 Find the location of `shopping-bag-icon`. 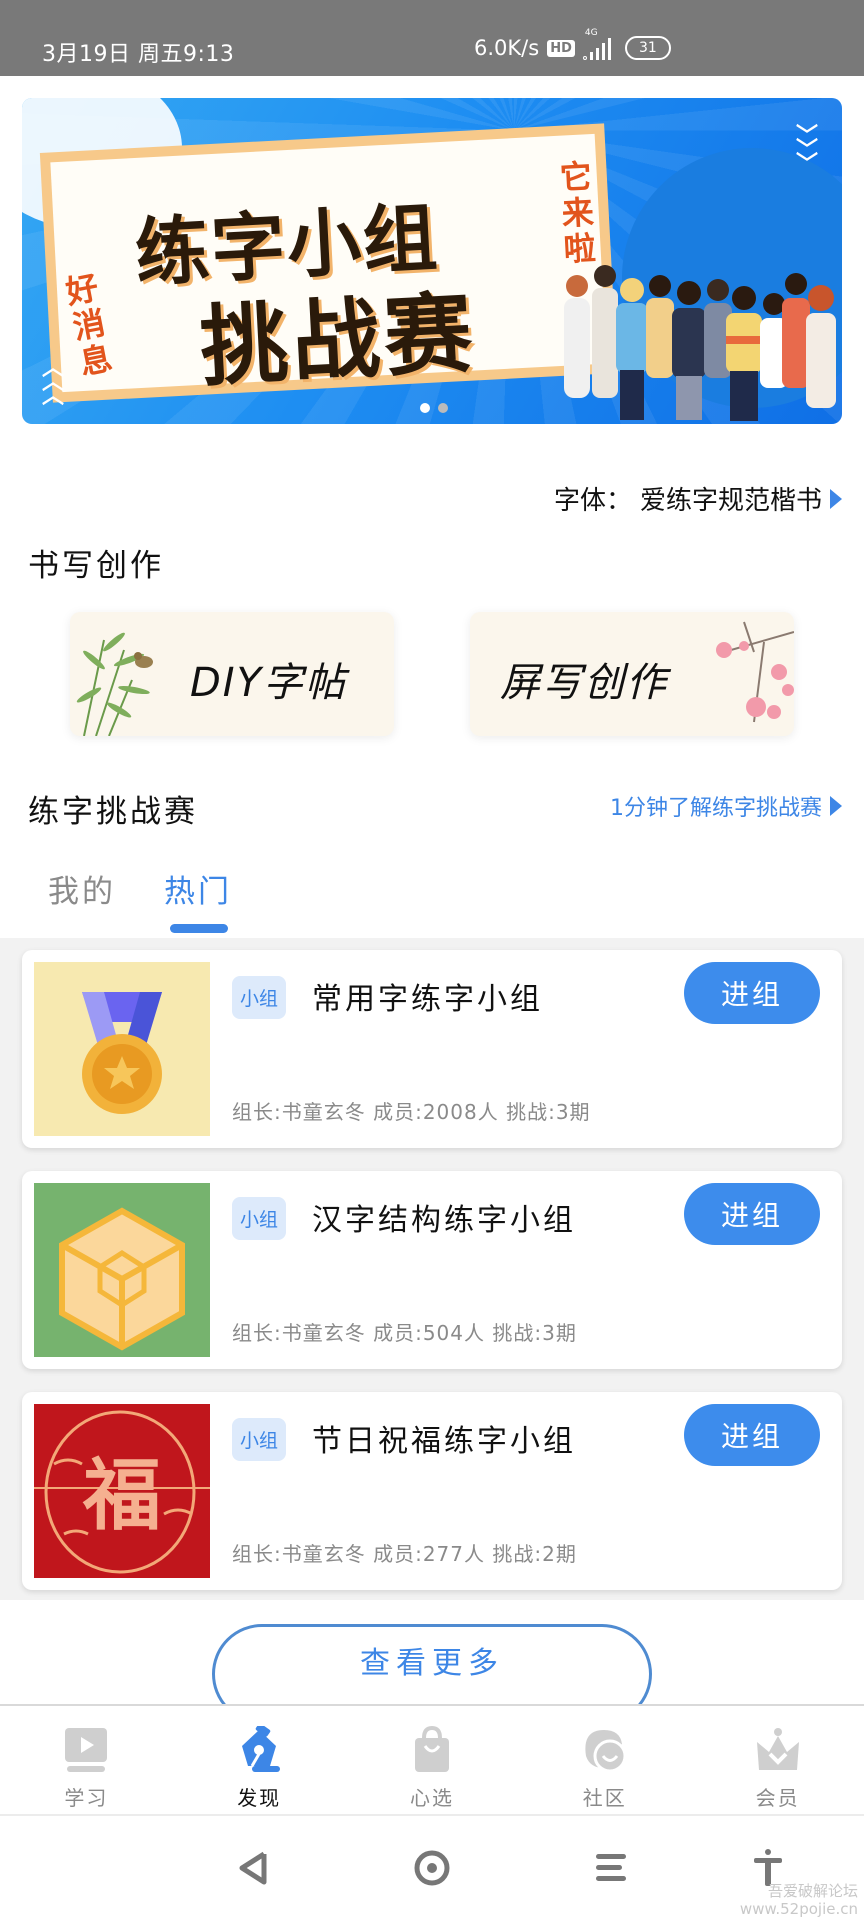

shopping-bag-icon is located at coordinates (431, 1749).